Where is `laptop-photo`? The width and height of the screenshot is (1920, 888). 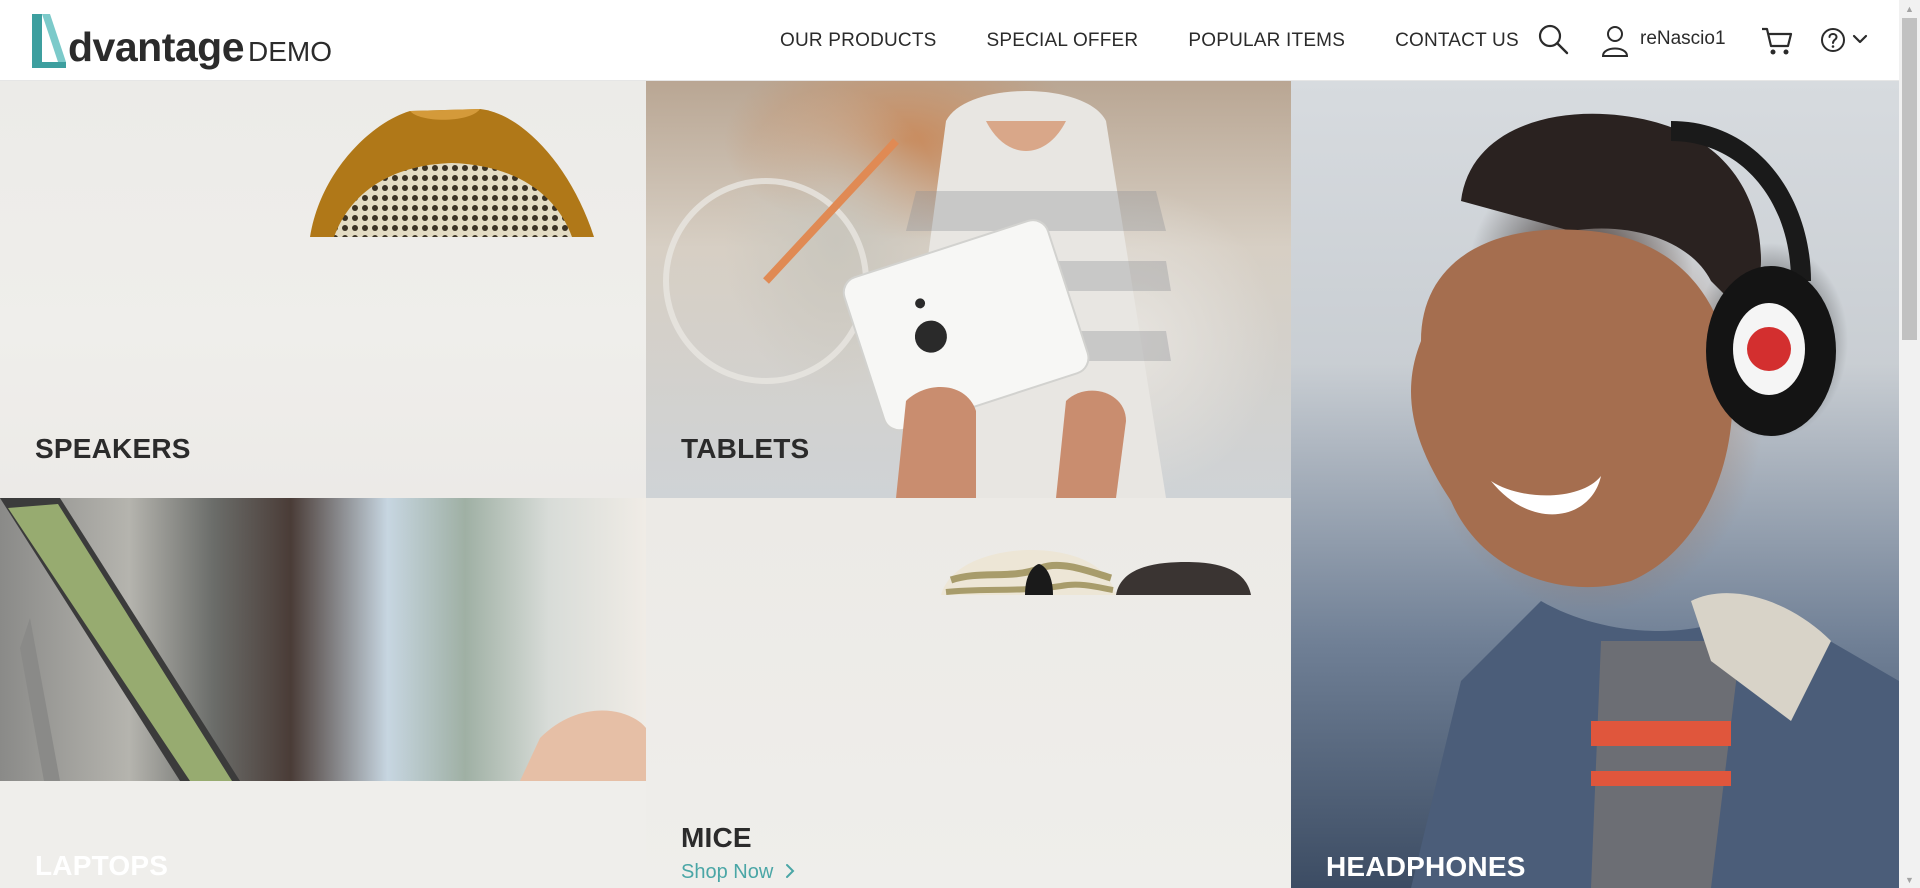 laptop-photo is located at coordinates (323, 639).